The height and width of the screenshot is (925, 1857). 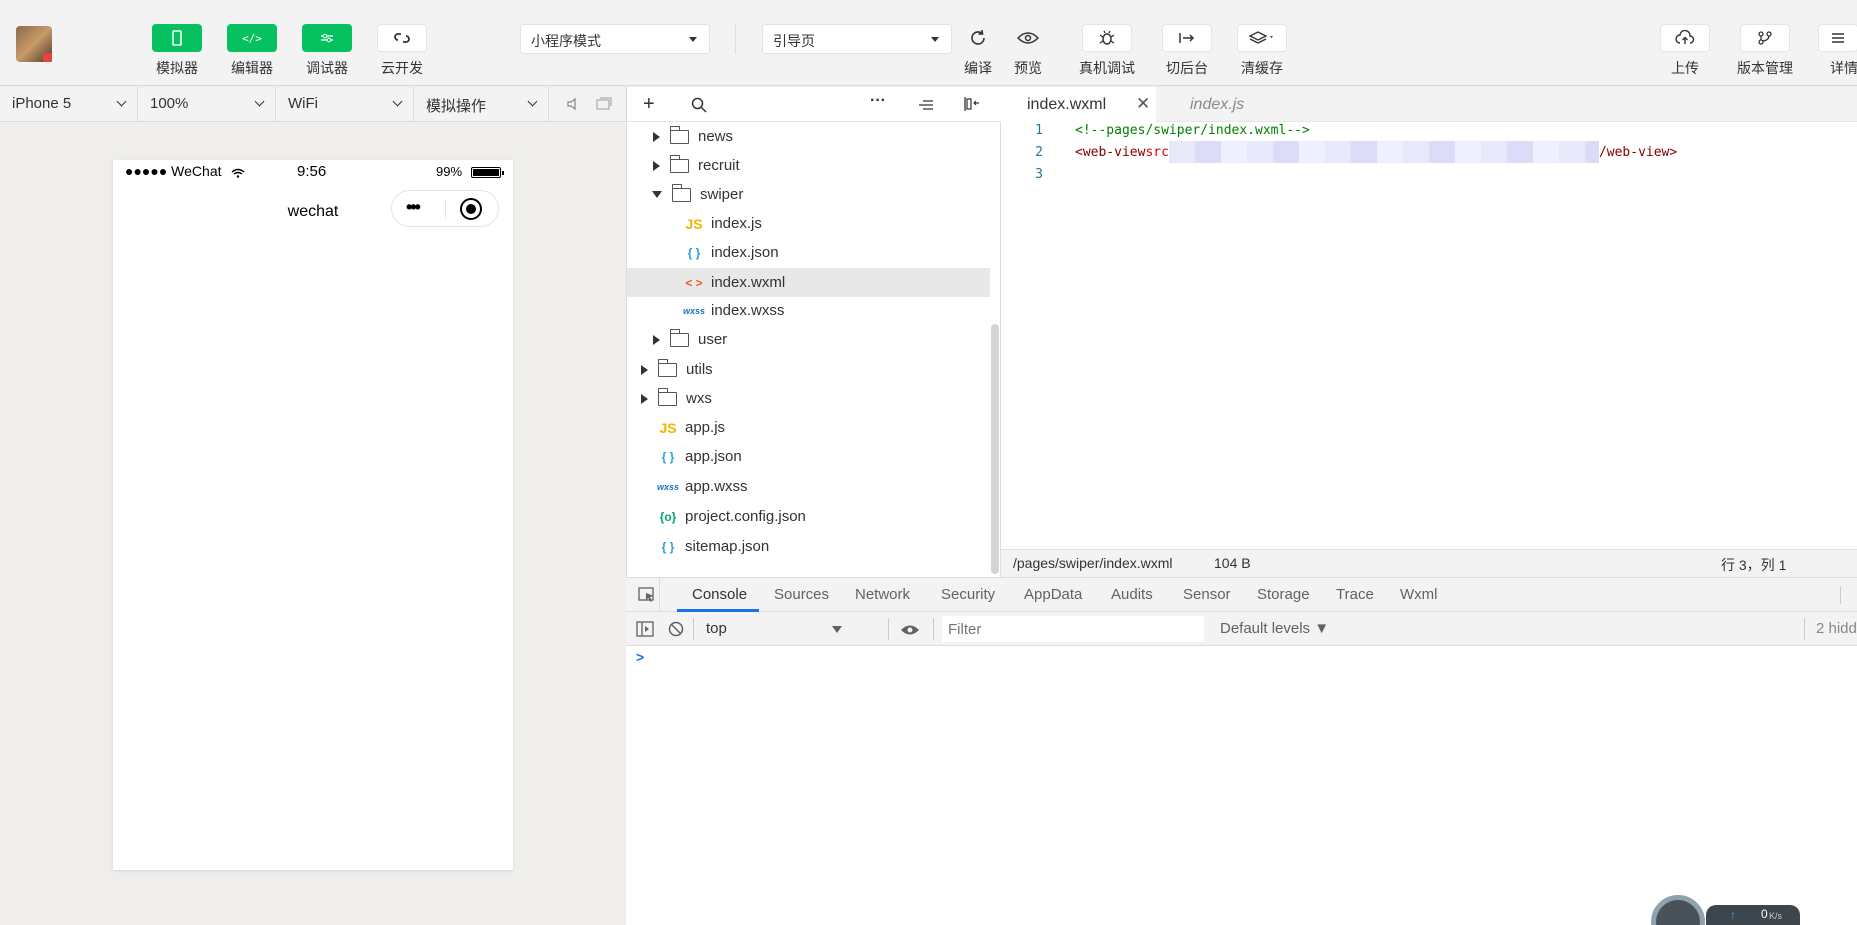 What do you see at coordinates (1217, 104) in the screenshot?
I see `tab-label: index.js` at bounding box center [1217, 104].